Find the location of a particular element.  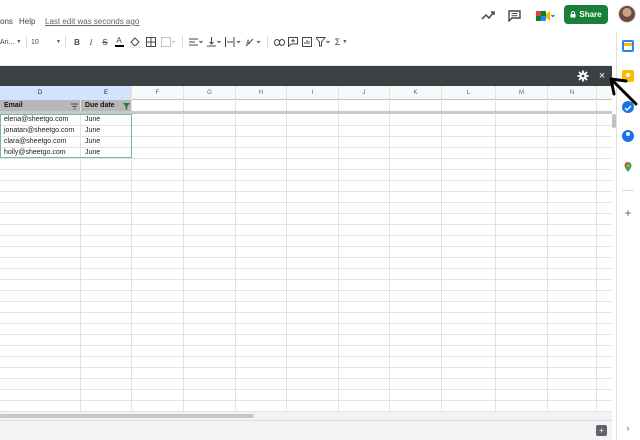

formula-bar-area is located at coordinates (306, 59).